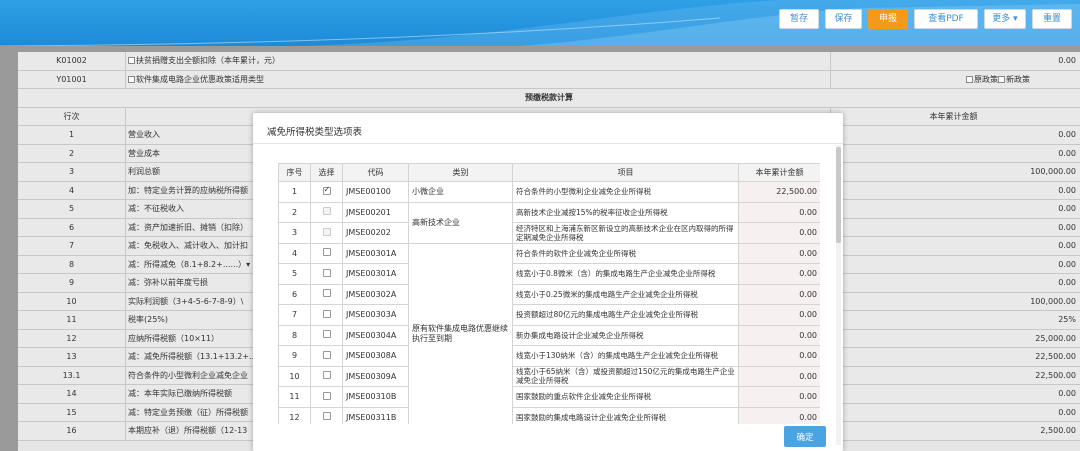 The width and height of the screenshot is (1080, 451). What do you see at coordinates (72, 375) in the screenshot?
I see `row-code: 13.1` at bounding box center [72, 375].